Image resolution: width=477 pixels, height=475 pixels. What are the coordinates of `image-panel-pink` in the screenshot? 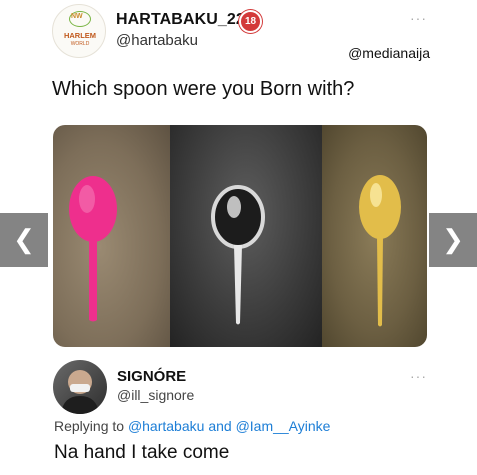 It's located at (111, 236).